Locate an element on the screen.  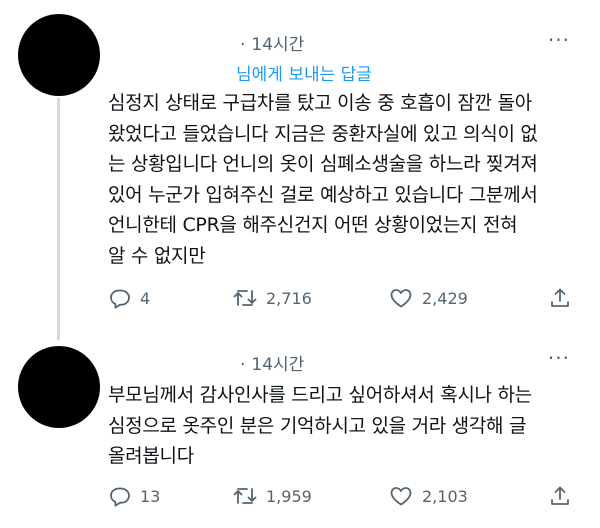
retweet-count: 2,716 is located at coordinates (289, 298).